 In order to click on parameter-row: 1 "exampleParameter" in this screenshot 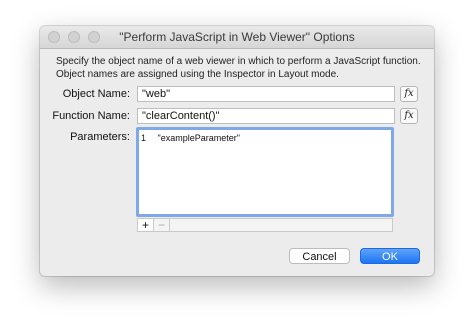, I will do `click(190, 138)`.